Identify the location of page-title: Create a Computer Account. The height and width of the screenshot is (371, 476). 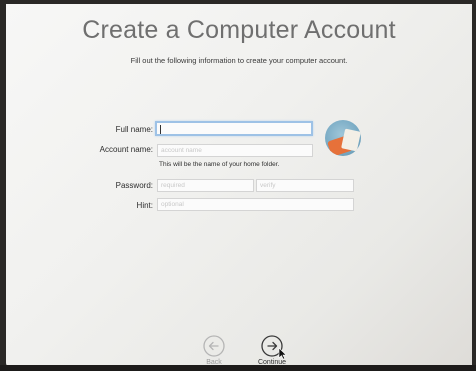
(239, 30).